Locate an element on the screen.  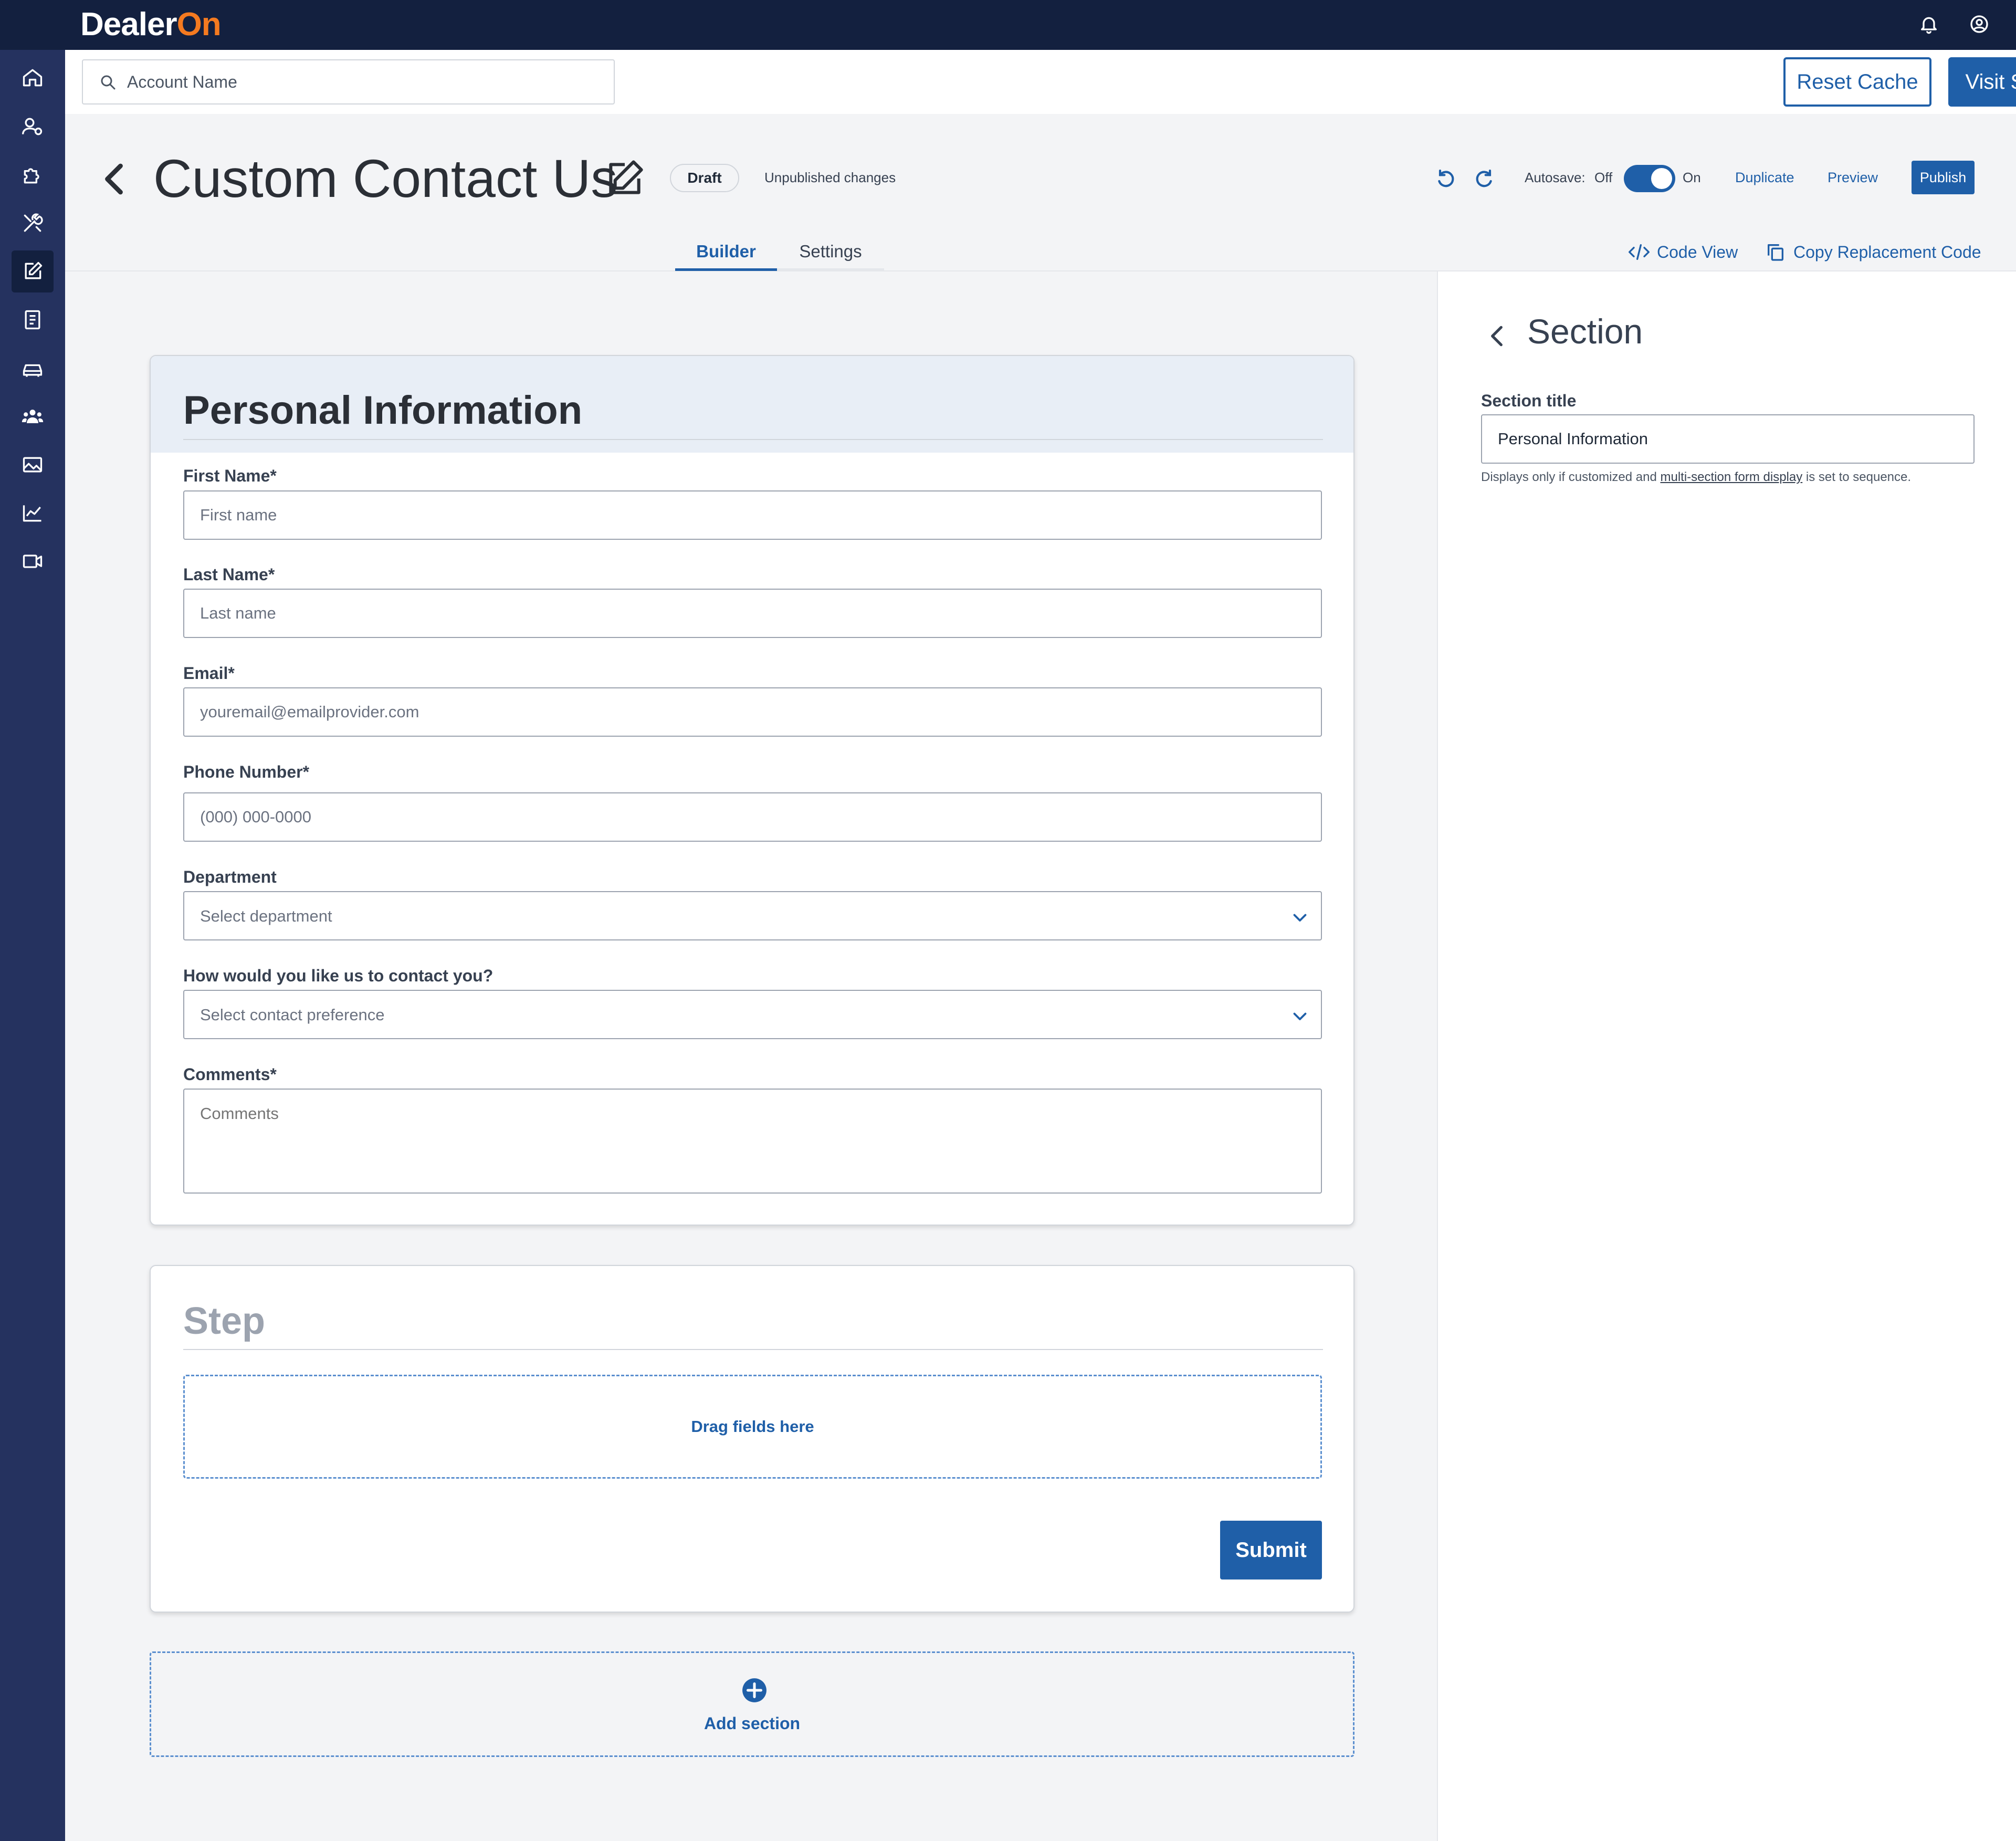
account-search is located at coordinates (348, 81).